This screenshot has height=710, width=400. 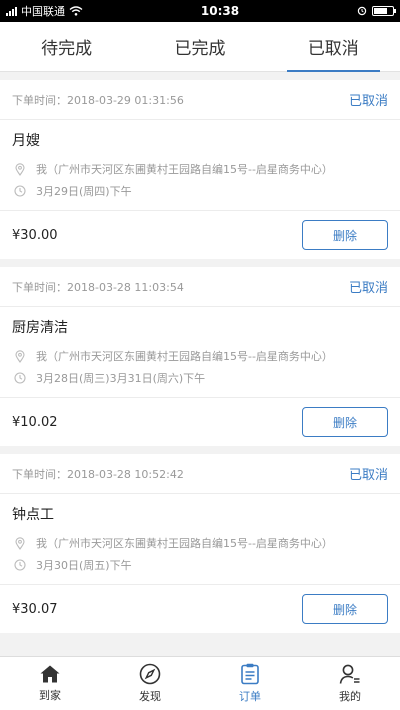 I want to click on order-card-header: 下单时间：2018-03-28 10:52:42 已取消, so click(x=200, y=474).